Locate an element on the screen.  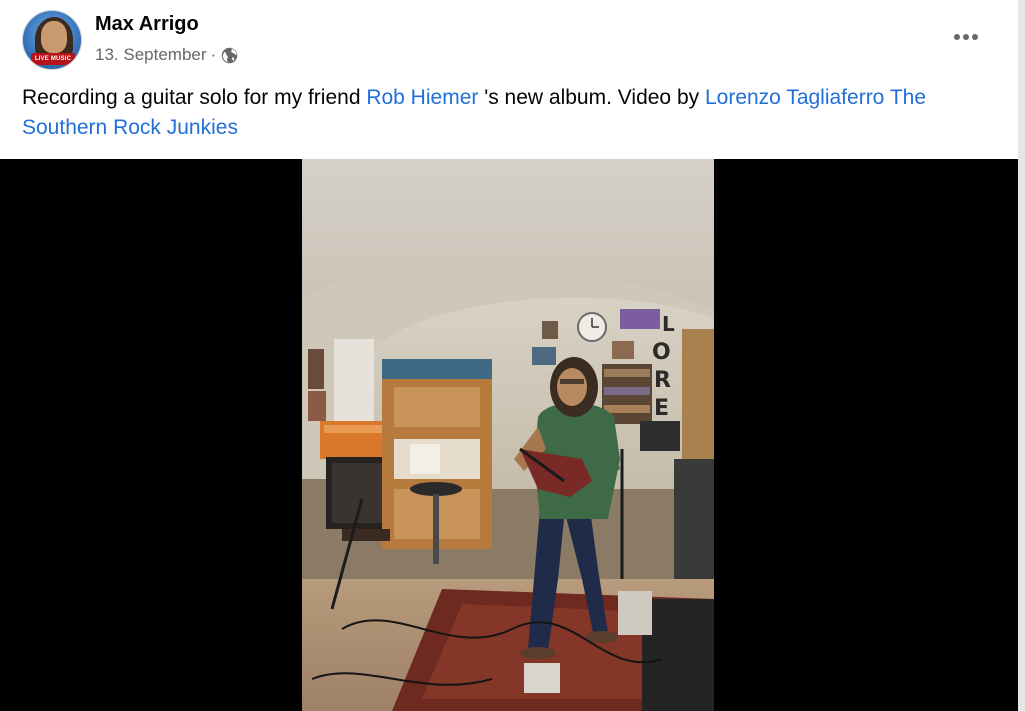
more-horizontal-icon is located at coordinates (966, 37).